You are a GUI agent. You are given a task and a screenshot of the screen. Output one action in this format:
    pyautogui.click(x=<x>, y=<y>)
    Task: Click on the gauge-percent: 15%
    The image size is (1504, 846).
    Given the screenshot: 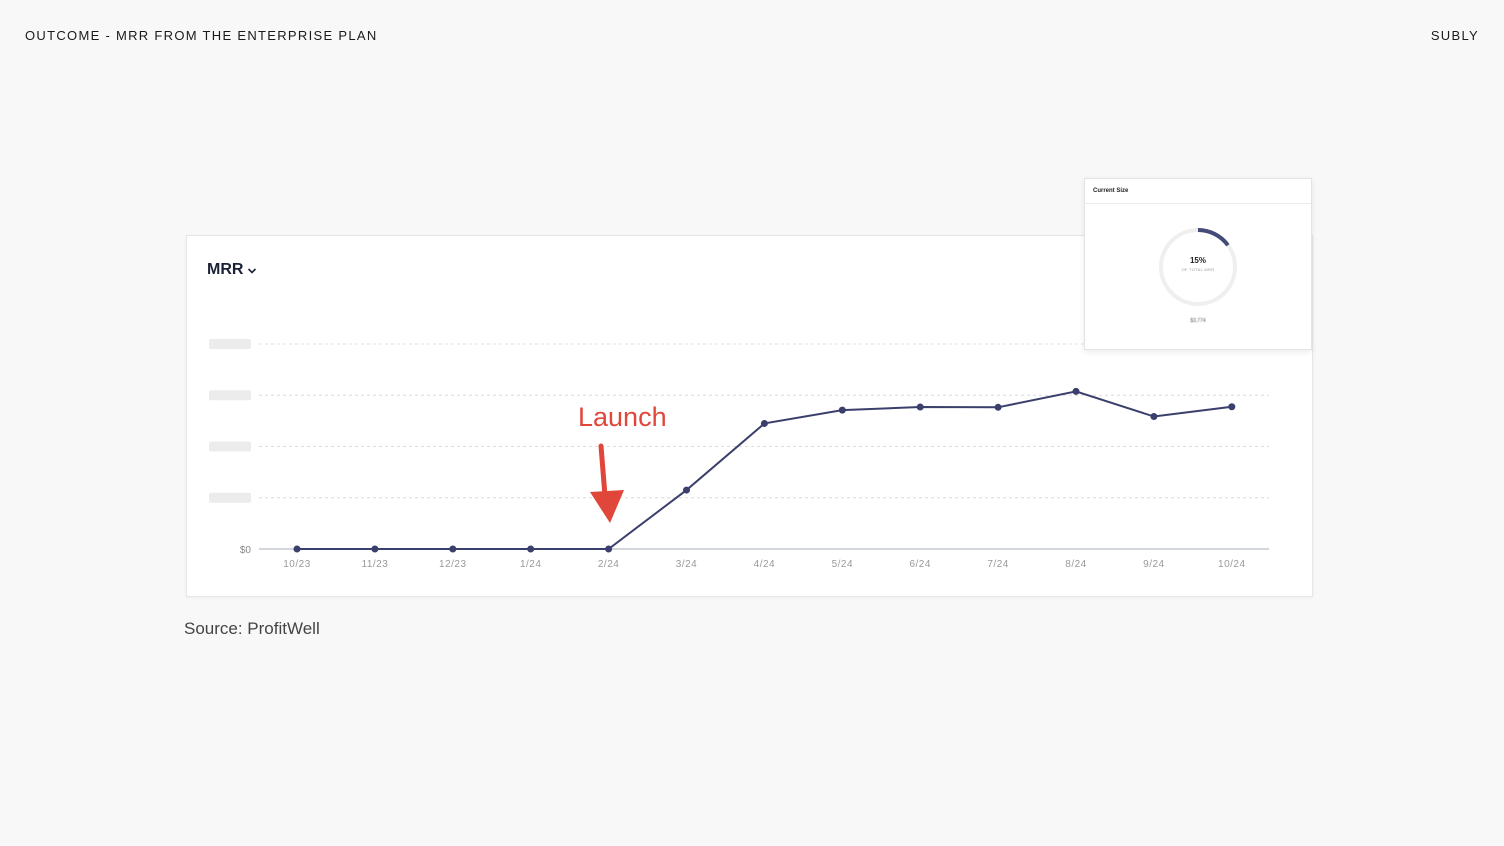 What is the action you would take?
    pyautogui.click(x=1197, y=260)
    